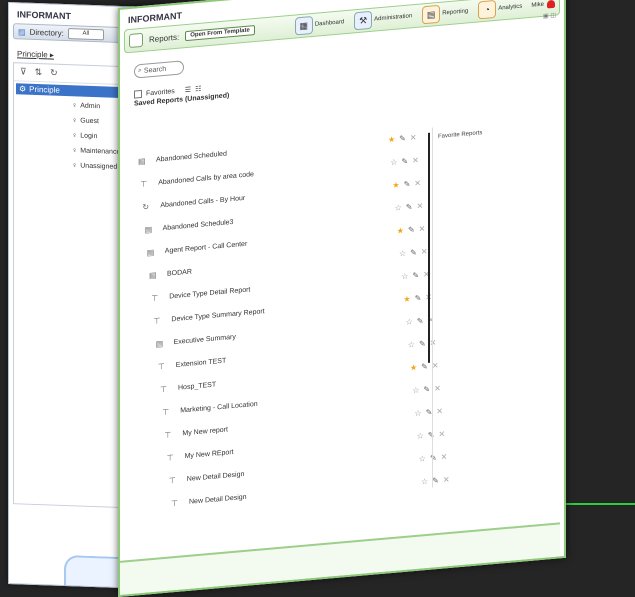  What do you see at coordinates (551, 4) in the screenshot?
I see `notification-bell-icon` at bounding box center [551, 4].